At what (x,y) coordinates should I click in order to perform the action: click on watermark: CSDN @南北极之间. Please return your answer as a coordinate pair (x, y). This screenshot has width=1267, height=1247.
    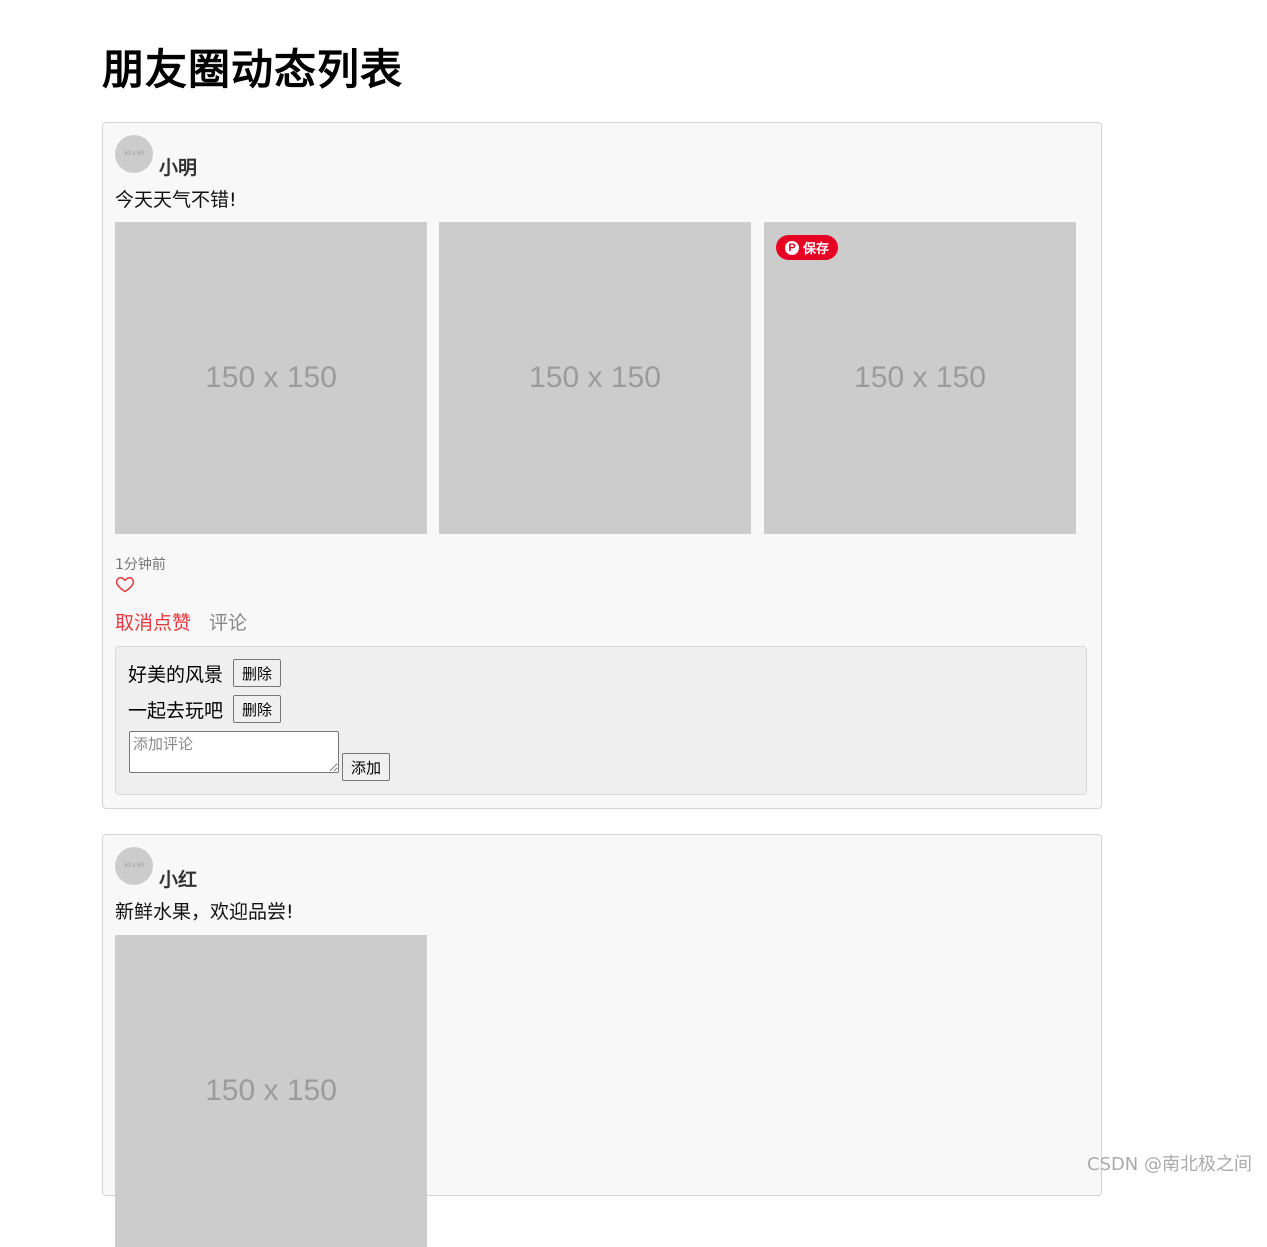
    Looking at the image, I should click on (1169, 1164).